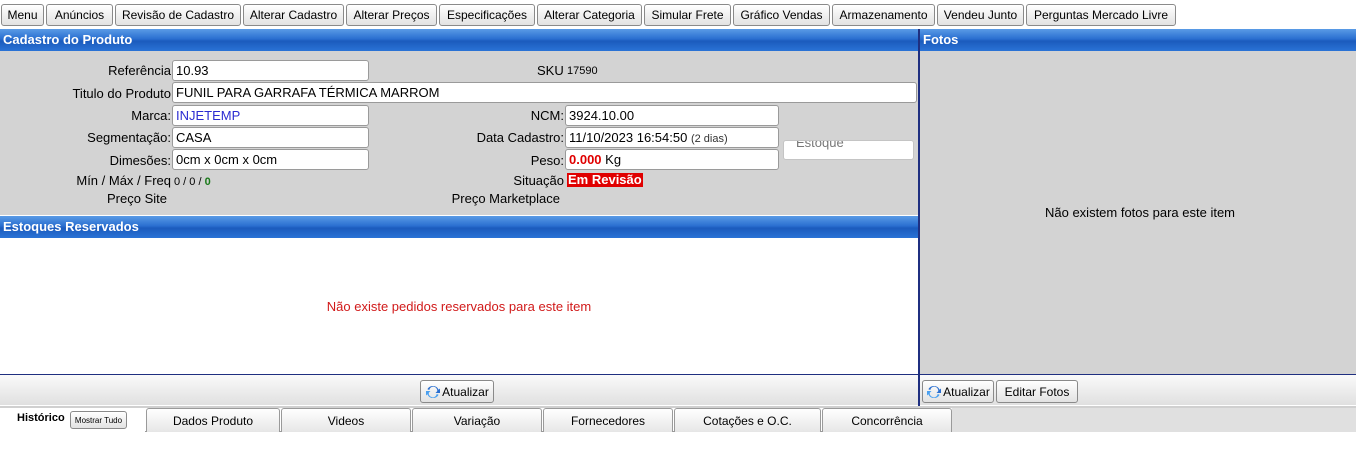 Image resolution: width=1356 pixels, height=452 pixels. Describe the element at coordinates (129, 137) in the screenshot. I see `segmentacao-label: Segmentação:` at that location.